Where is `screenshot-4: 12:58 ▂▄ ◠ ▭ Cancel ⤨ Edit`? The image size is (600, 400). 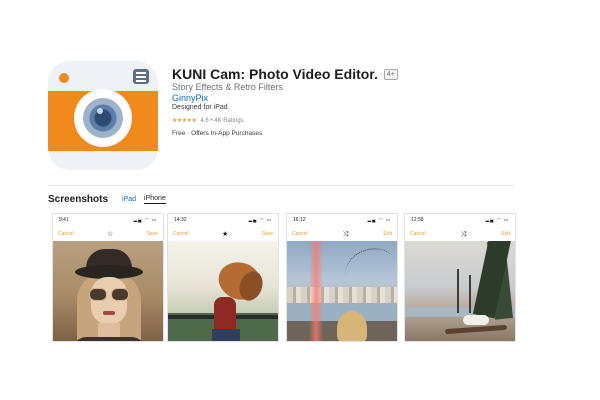
screenshot-4: 12:58 ▂▄ ◠ ▭ Cancel ⤨ Edit is located at coordinates (460, 277).